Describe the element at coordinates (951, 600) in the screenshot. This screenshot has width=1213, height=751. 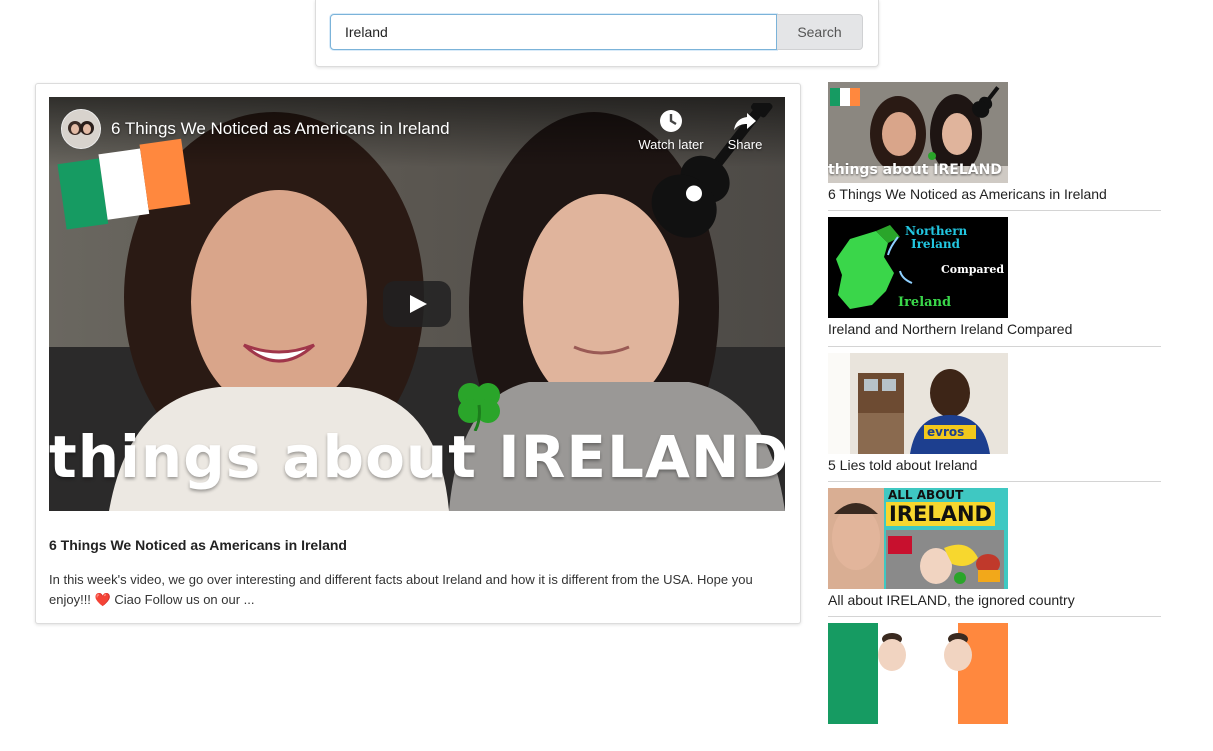
I see `related-video-title: All about IRELAND, the ignored country` at that location.